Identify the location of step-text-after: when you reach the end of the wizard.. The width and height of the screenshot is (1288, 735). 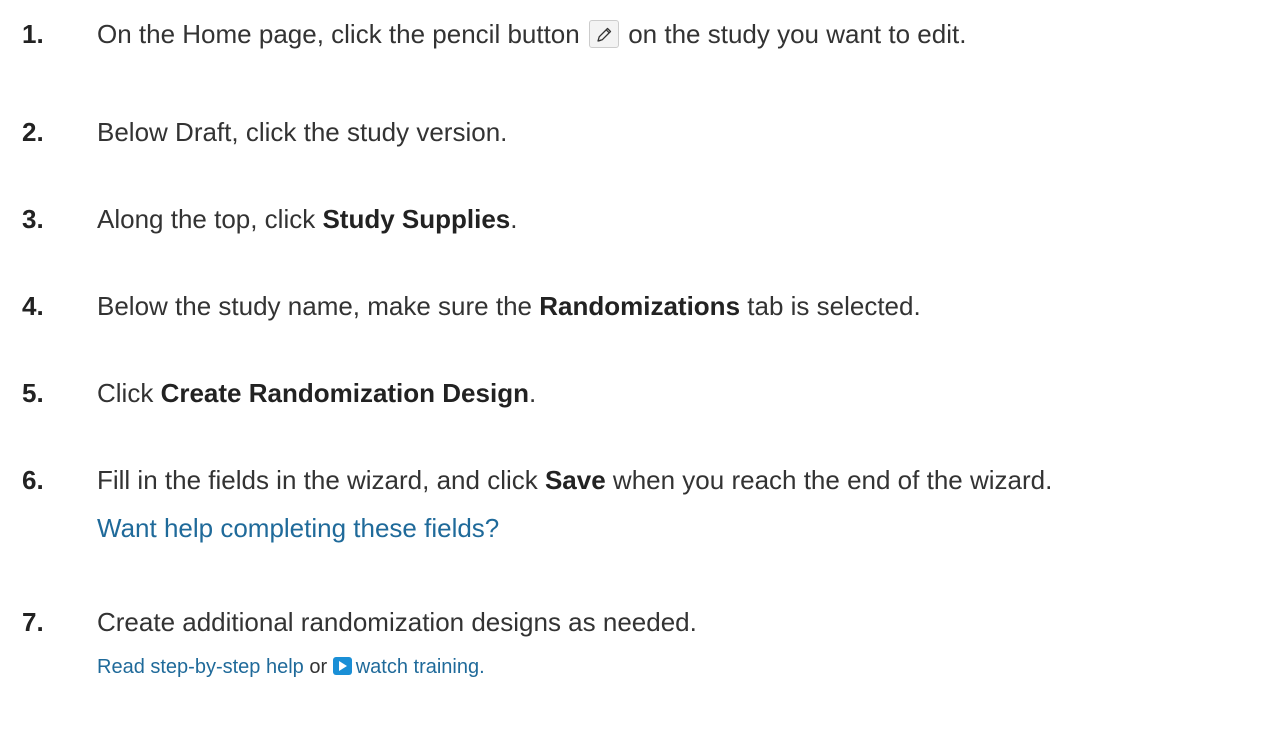
(829, 480).